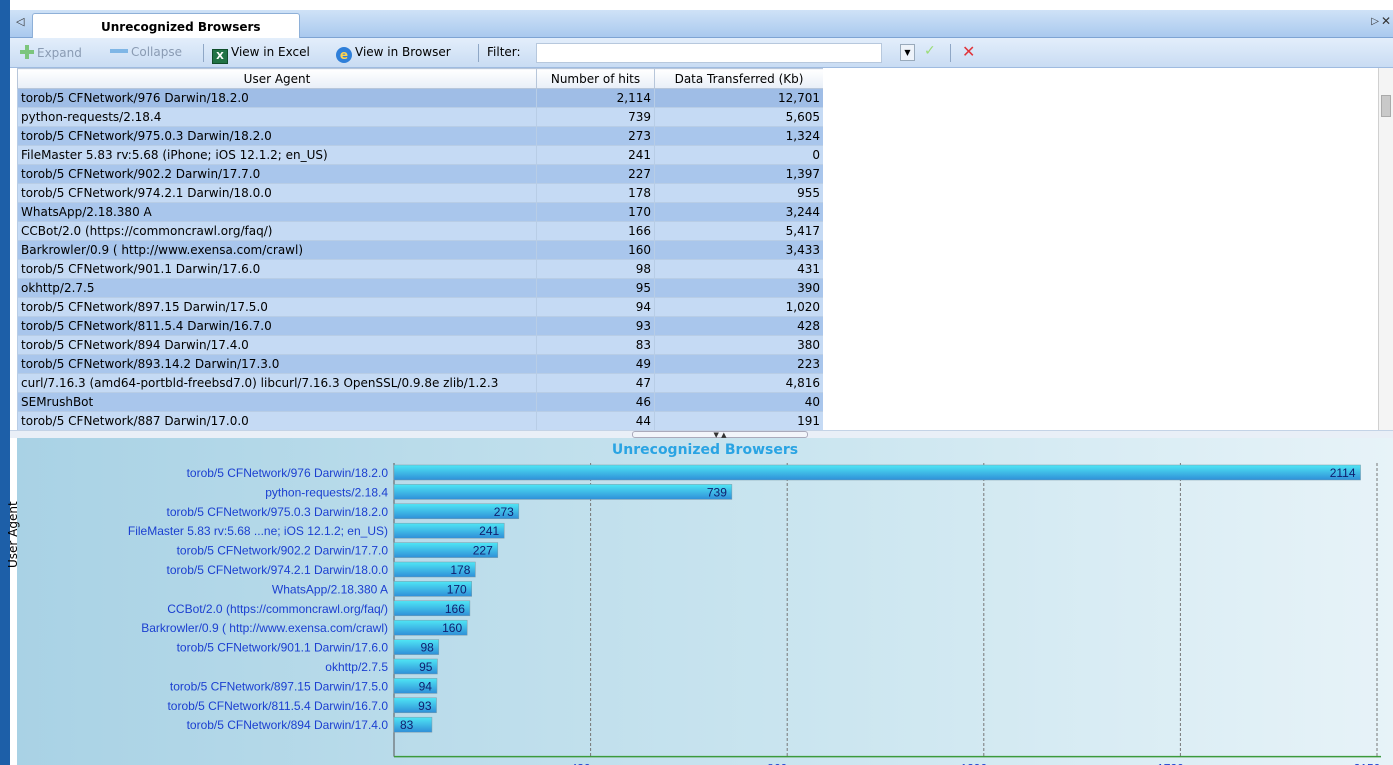 Image resolution: width=1393 pixels, height=765 pixels. What do you see at coordinates (156, 52) in the screenshot?
I see `collapse-label: Collapse` at bounding box center [156, 52].